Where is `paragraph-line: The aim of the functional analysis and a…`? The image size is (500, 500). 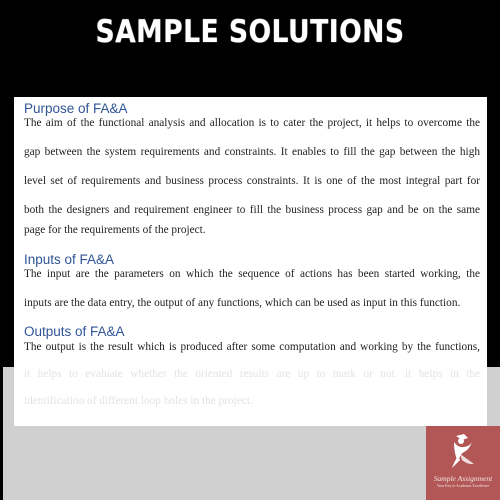 paragraph-line: The aim of the functional analysis and a… is located at coordinates (252, 123).